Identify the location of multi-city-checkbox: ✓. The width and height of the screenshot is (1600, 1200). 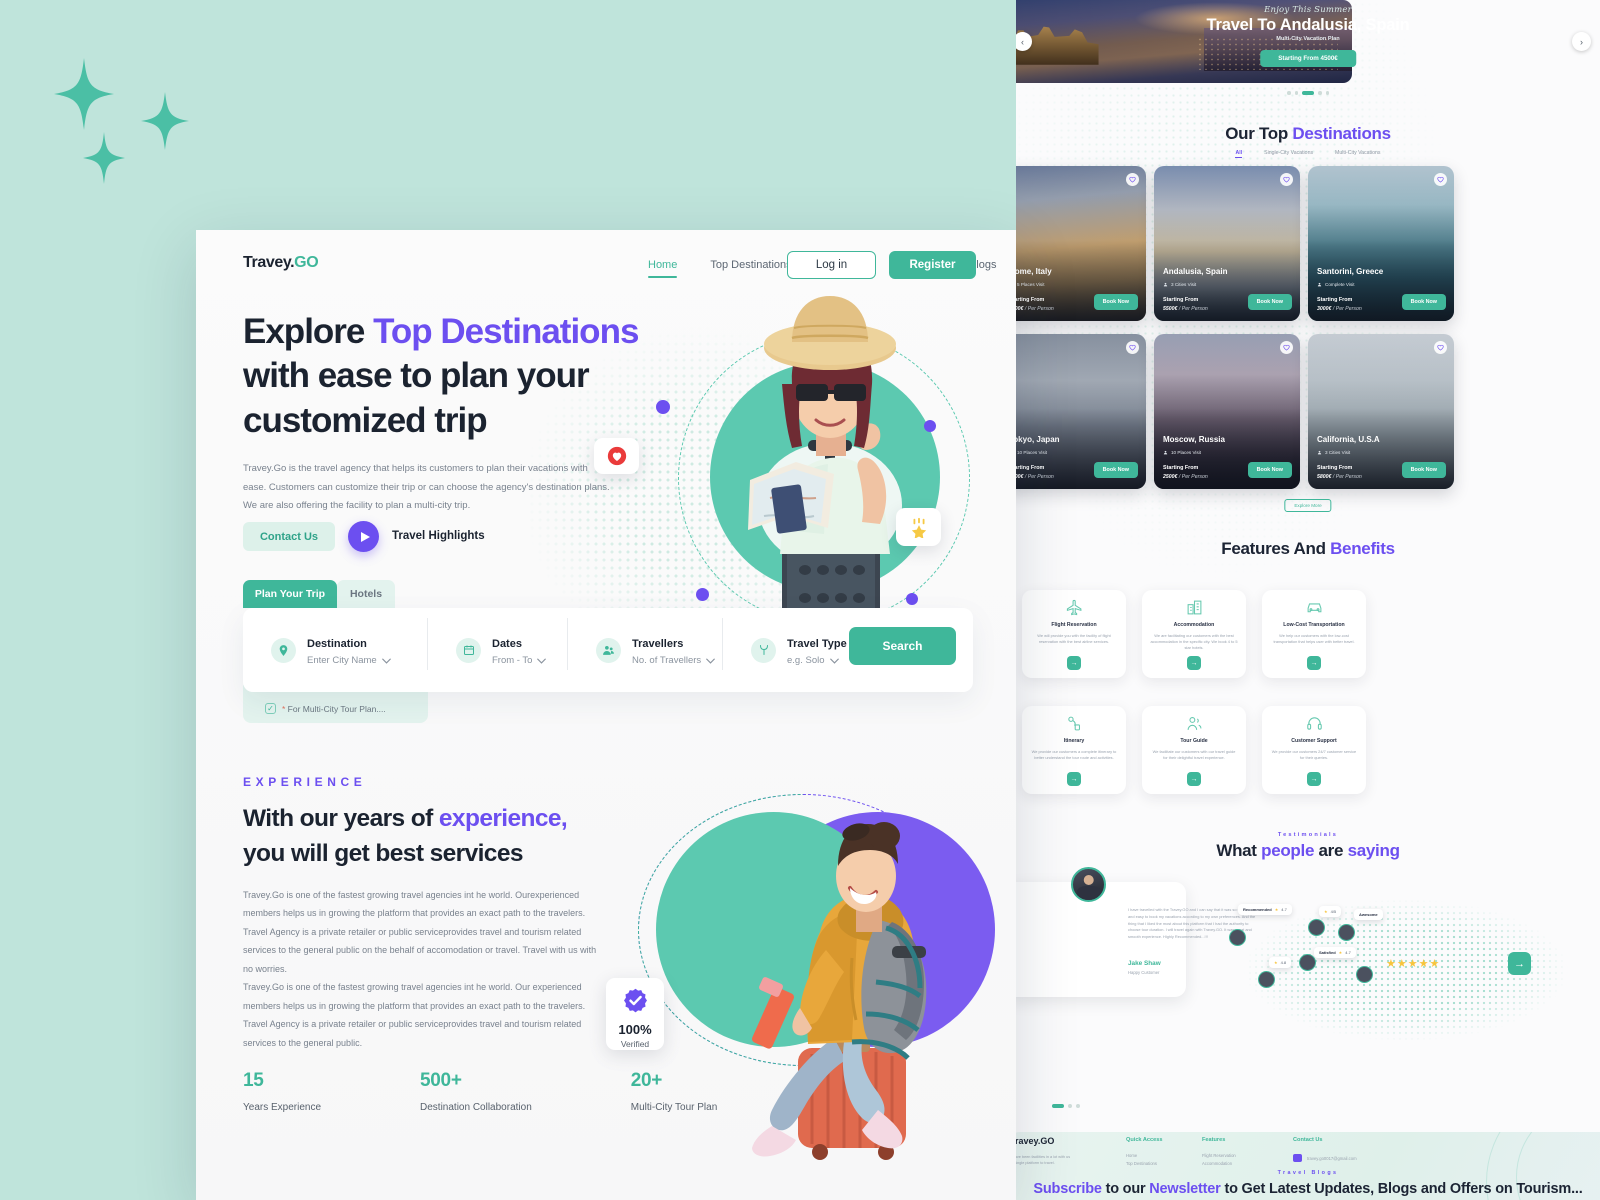
(270, 708).